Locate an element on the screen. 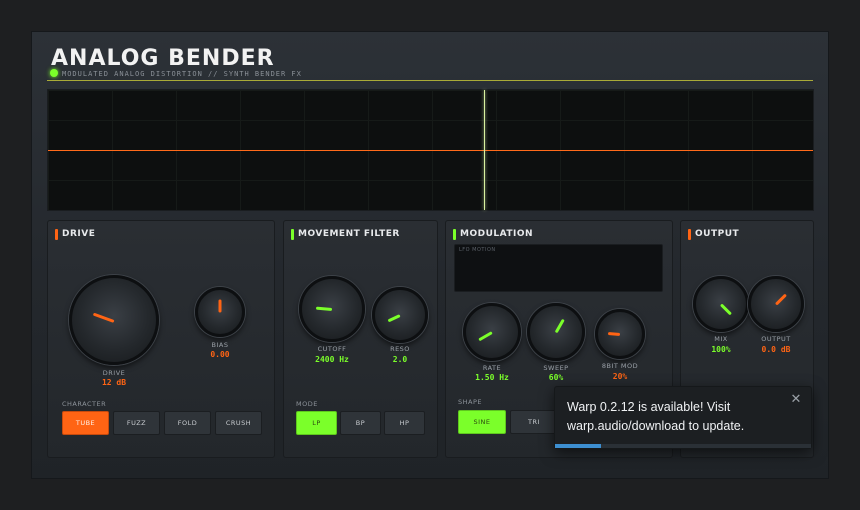 Image resolution: width=860 pixels, height=510 pixels. mix-knob-value: 100% is located at coordinates (721, 349).